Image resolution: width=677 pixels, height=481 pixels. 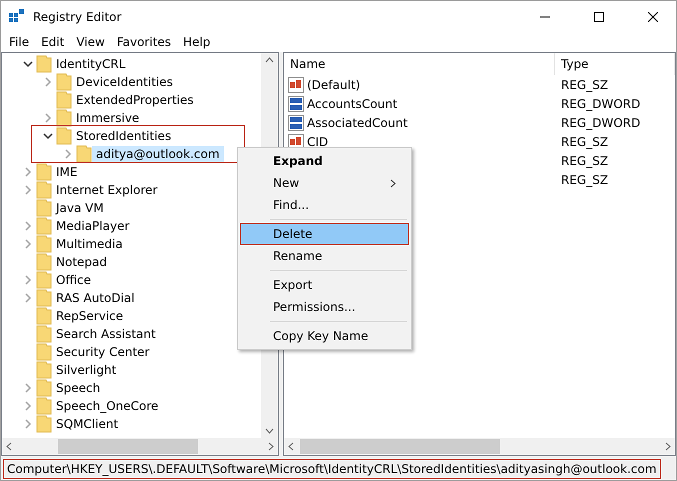 What do you see at coordinates (357, 123) in the screenshot?
I see `value-name: AssociatedCount` at bounding box center [357, 123].